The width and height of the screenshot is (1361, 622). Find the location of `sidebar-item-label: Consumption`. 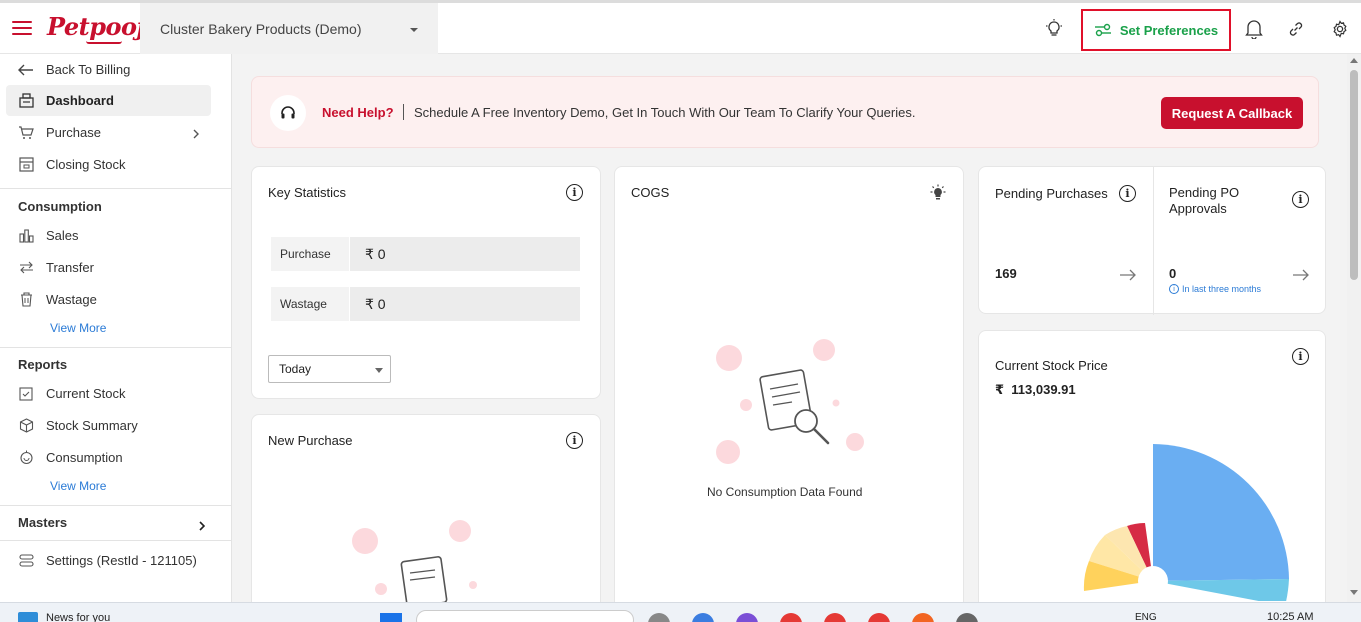

sidebar-item-label: Consumption is located at coordinates (84, 457).